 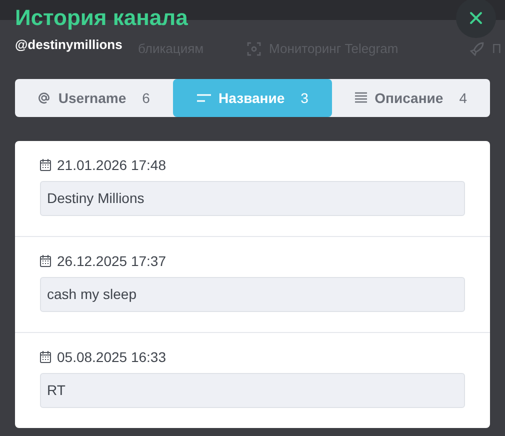 I want to click on close-icon, so click(x=476, y=18).